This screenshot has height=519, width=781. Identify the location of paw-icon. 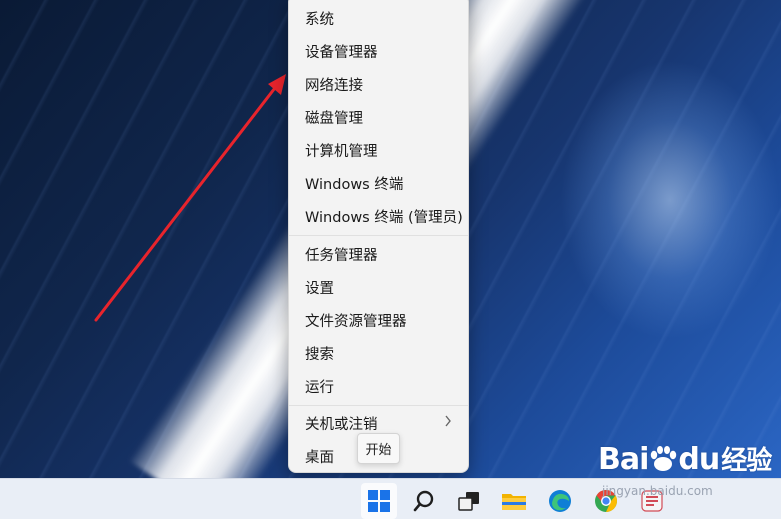
(664, 458).